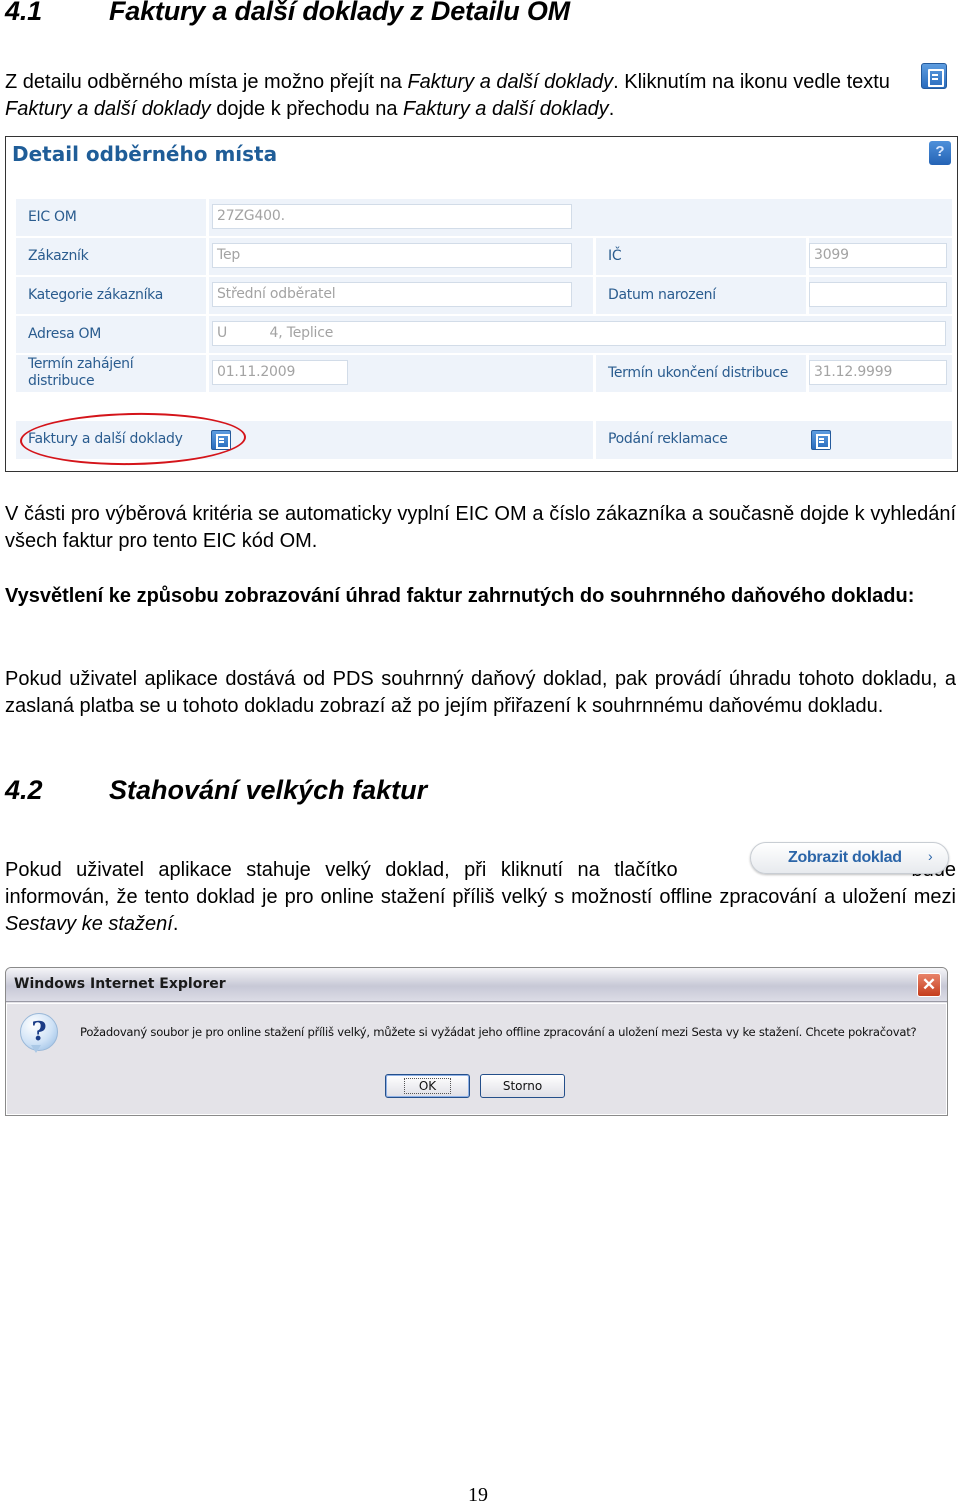  I want to click on field-label: Kategorie zákazníka, so click(95, 295).